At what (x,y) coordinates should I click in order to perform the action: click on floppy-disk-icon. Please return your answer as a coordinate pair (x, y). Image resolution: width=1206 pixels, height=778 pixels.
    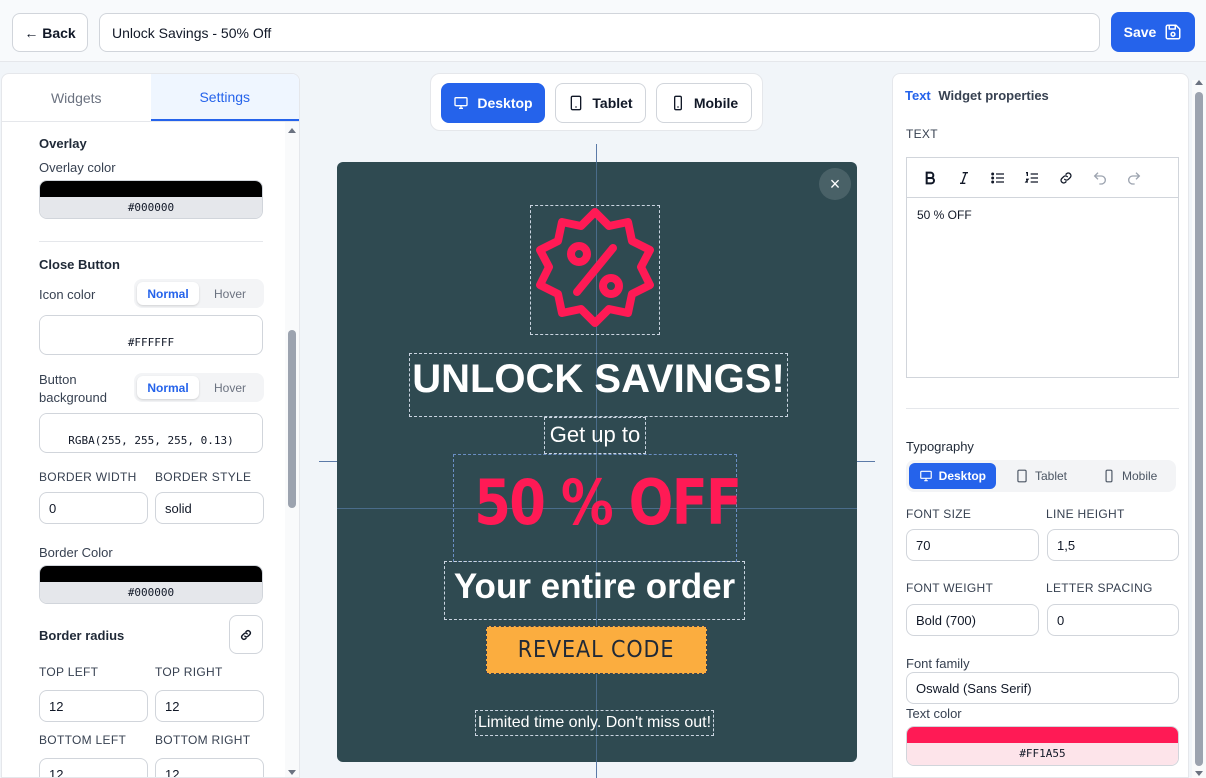
    Looking at the image, I should click on (1173, 32).